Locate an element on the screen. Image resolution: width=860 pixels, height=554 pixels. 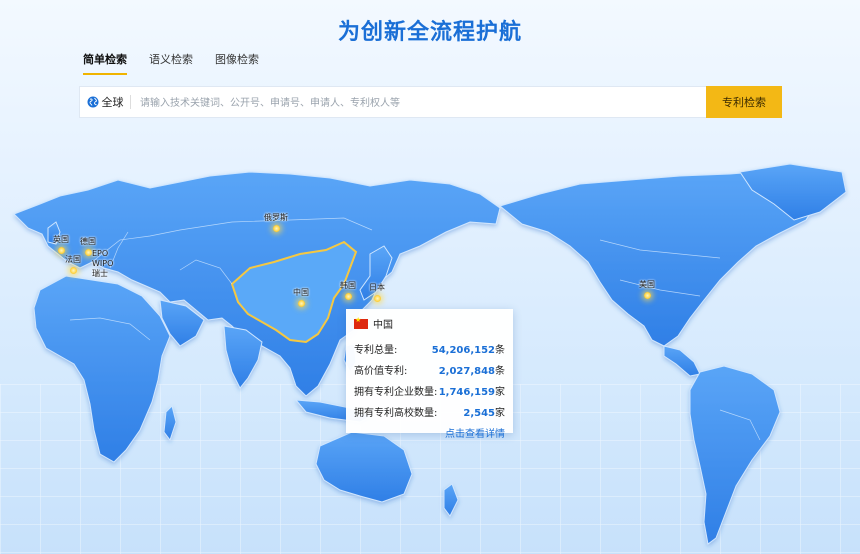
stat-row: 拥有专利企业数量: 1,746,159家 is located at coordinates (429, 390).